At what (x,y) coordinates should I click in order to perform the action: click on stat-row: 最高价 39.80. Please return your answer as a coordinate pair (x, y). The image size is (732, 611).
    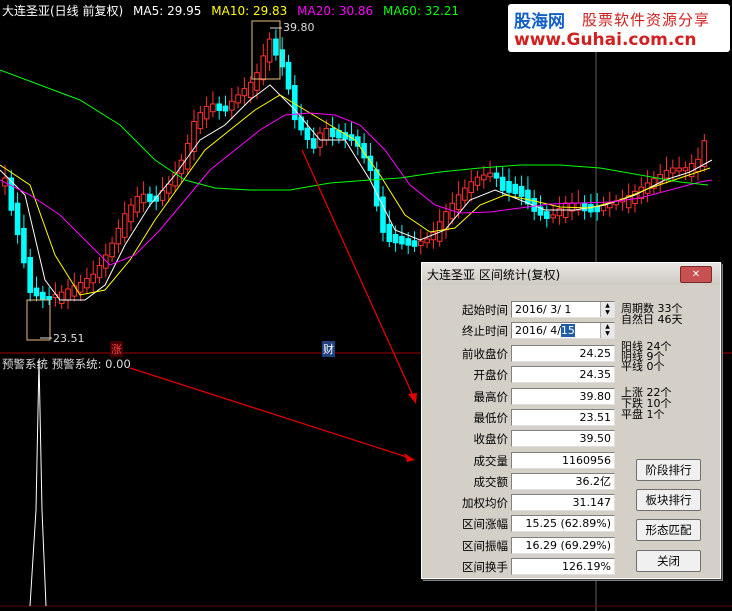
    Looking at the image, I should click on (522, 397).